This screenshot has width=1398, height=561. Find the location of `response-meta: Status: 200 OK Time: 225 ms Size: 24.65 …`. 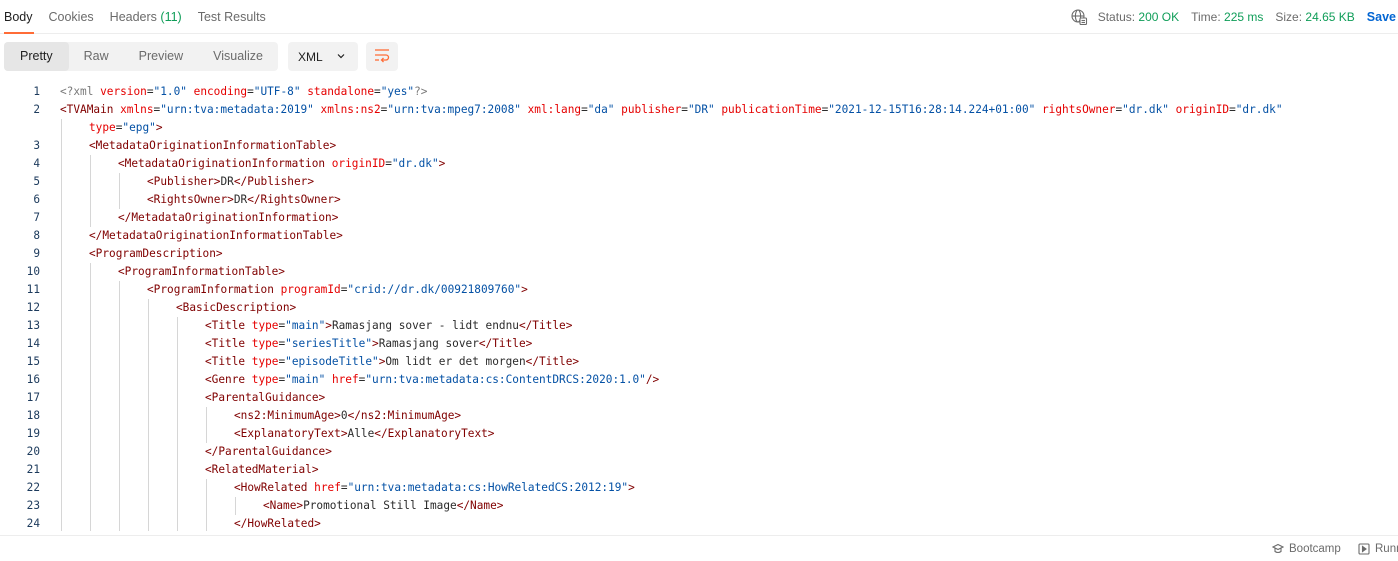

response-meta: Status: 200 OK Time: 225 ms Size: 24.65 … is located at coordinates (1234, 17).